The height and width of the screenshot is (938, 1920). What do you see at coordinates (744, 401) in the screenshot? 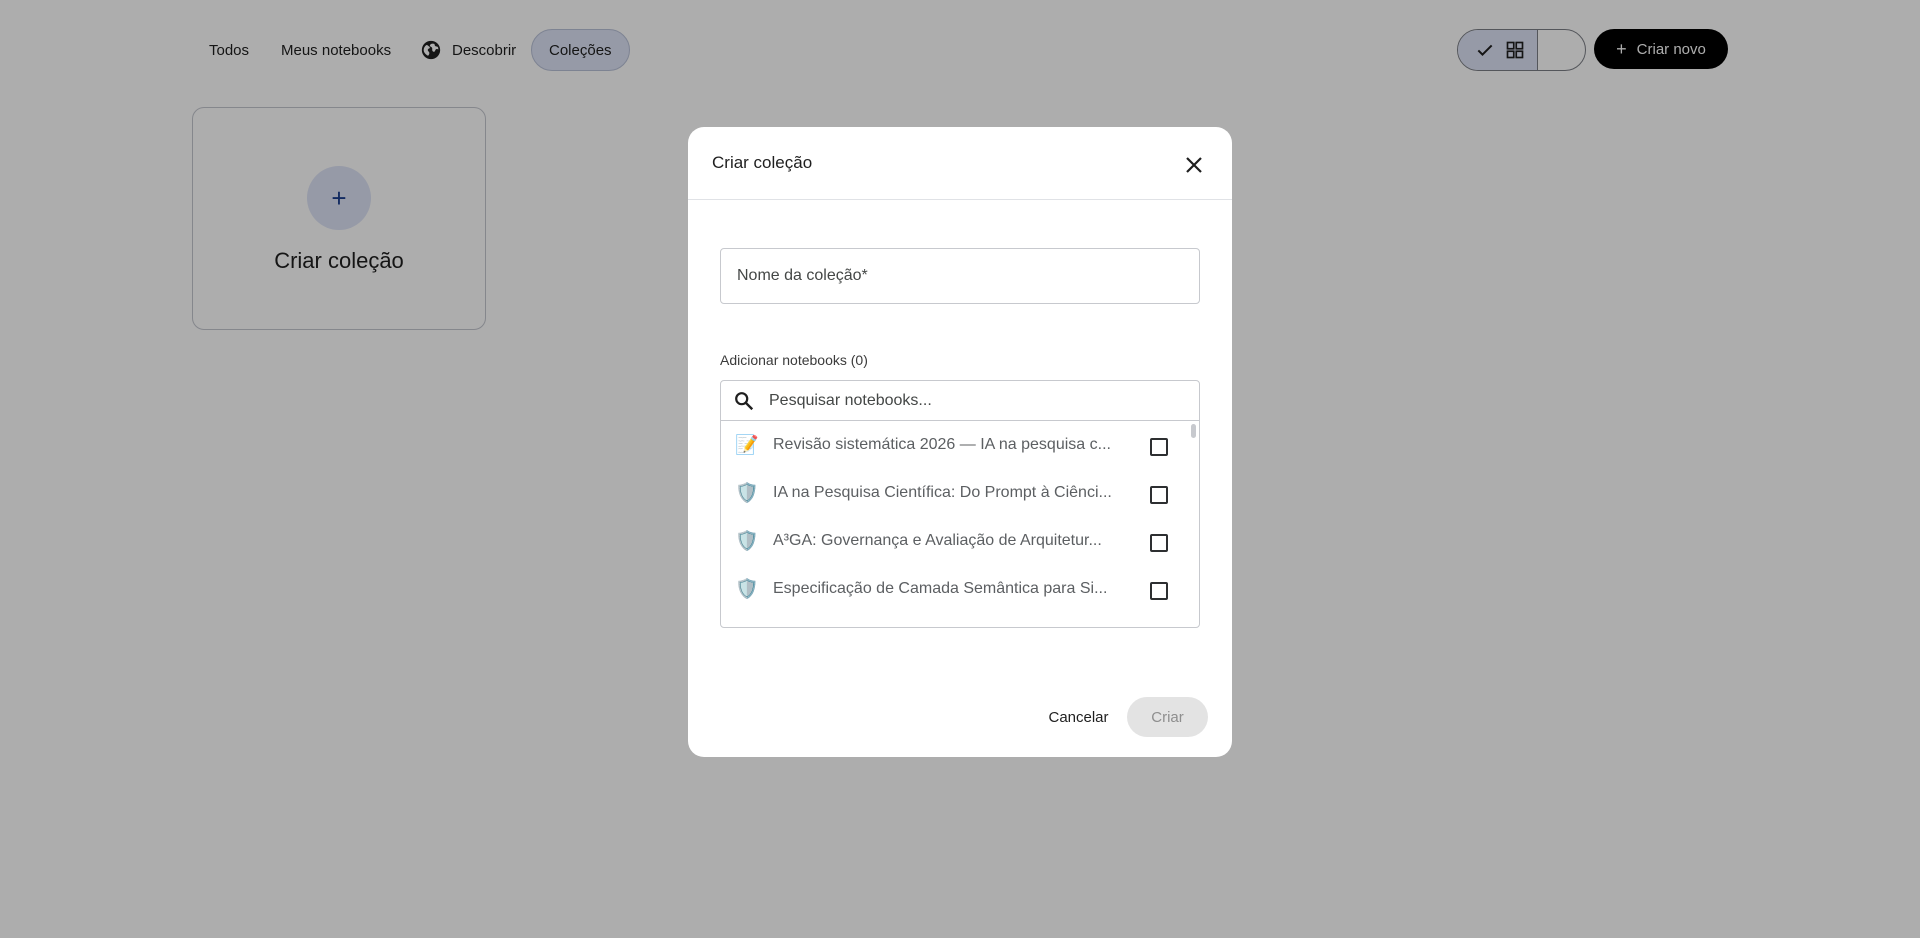
I see `search-icon` at bounding box center [744, 401].